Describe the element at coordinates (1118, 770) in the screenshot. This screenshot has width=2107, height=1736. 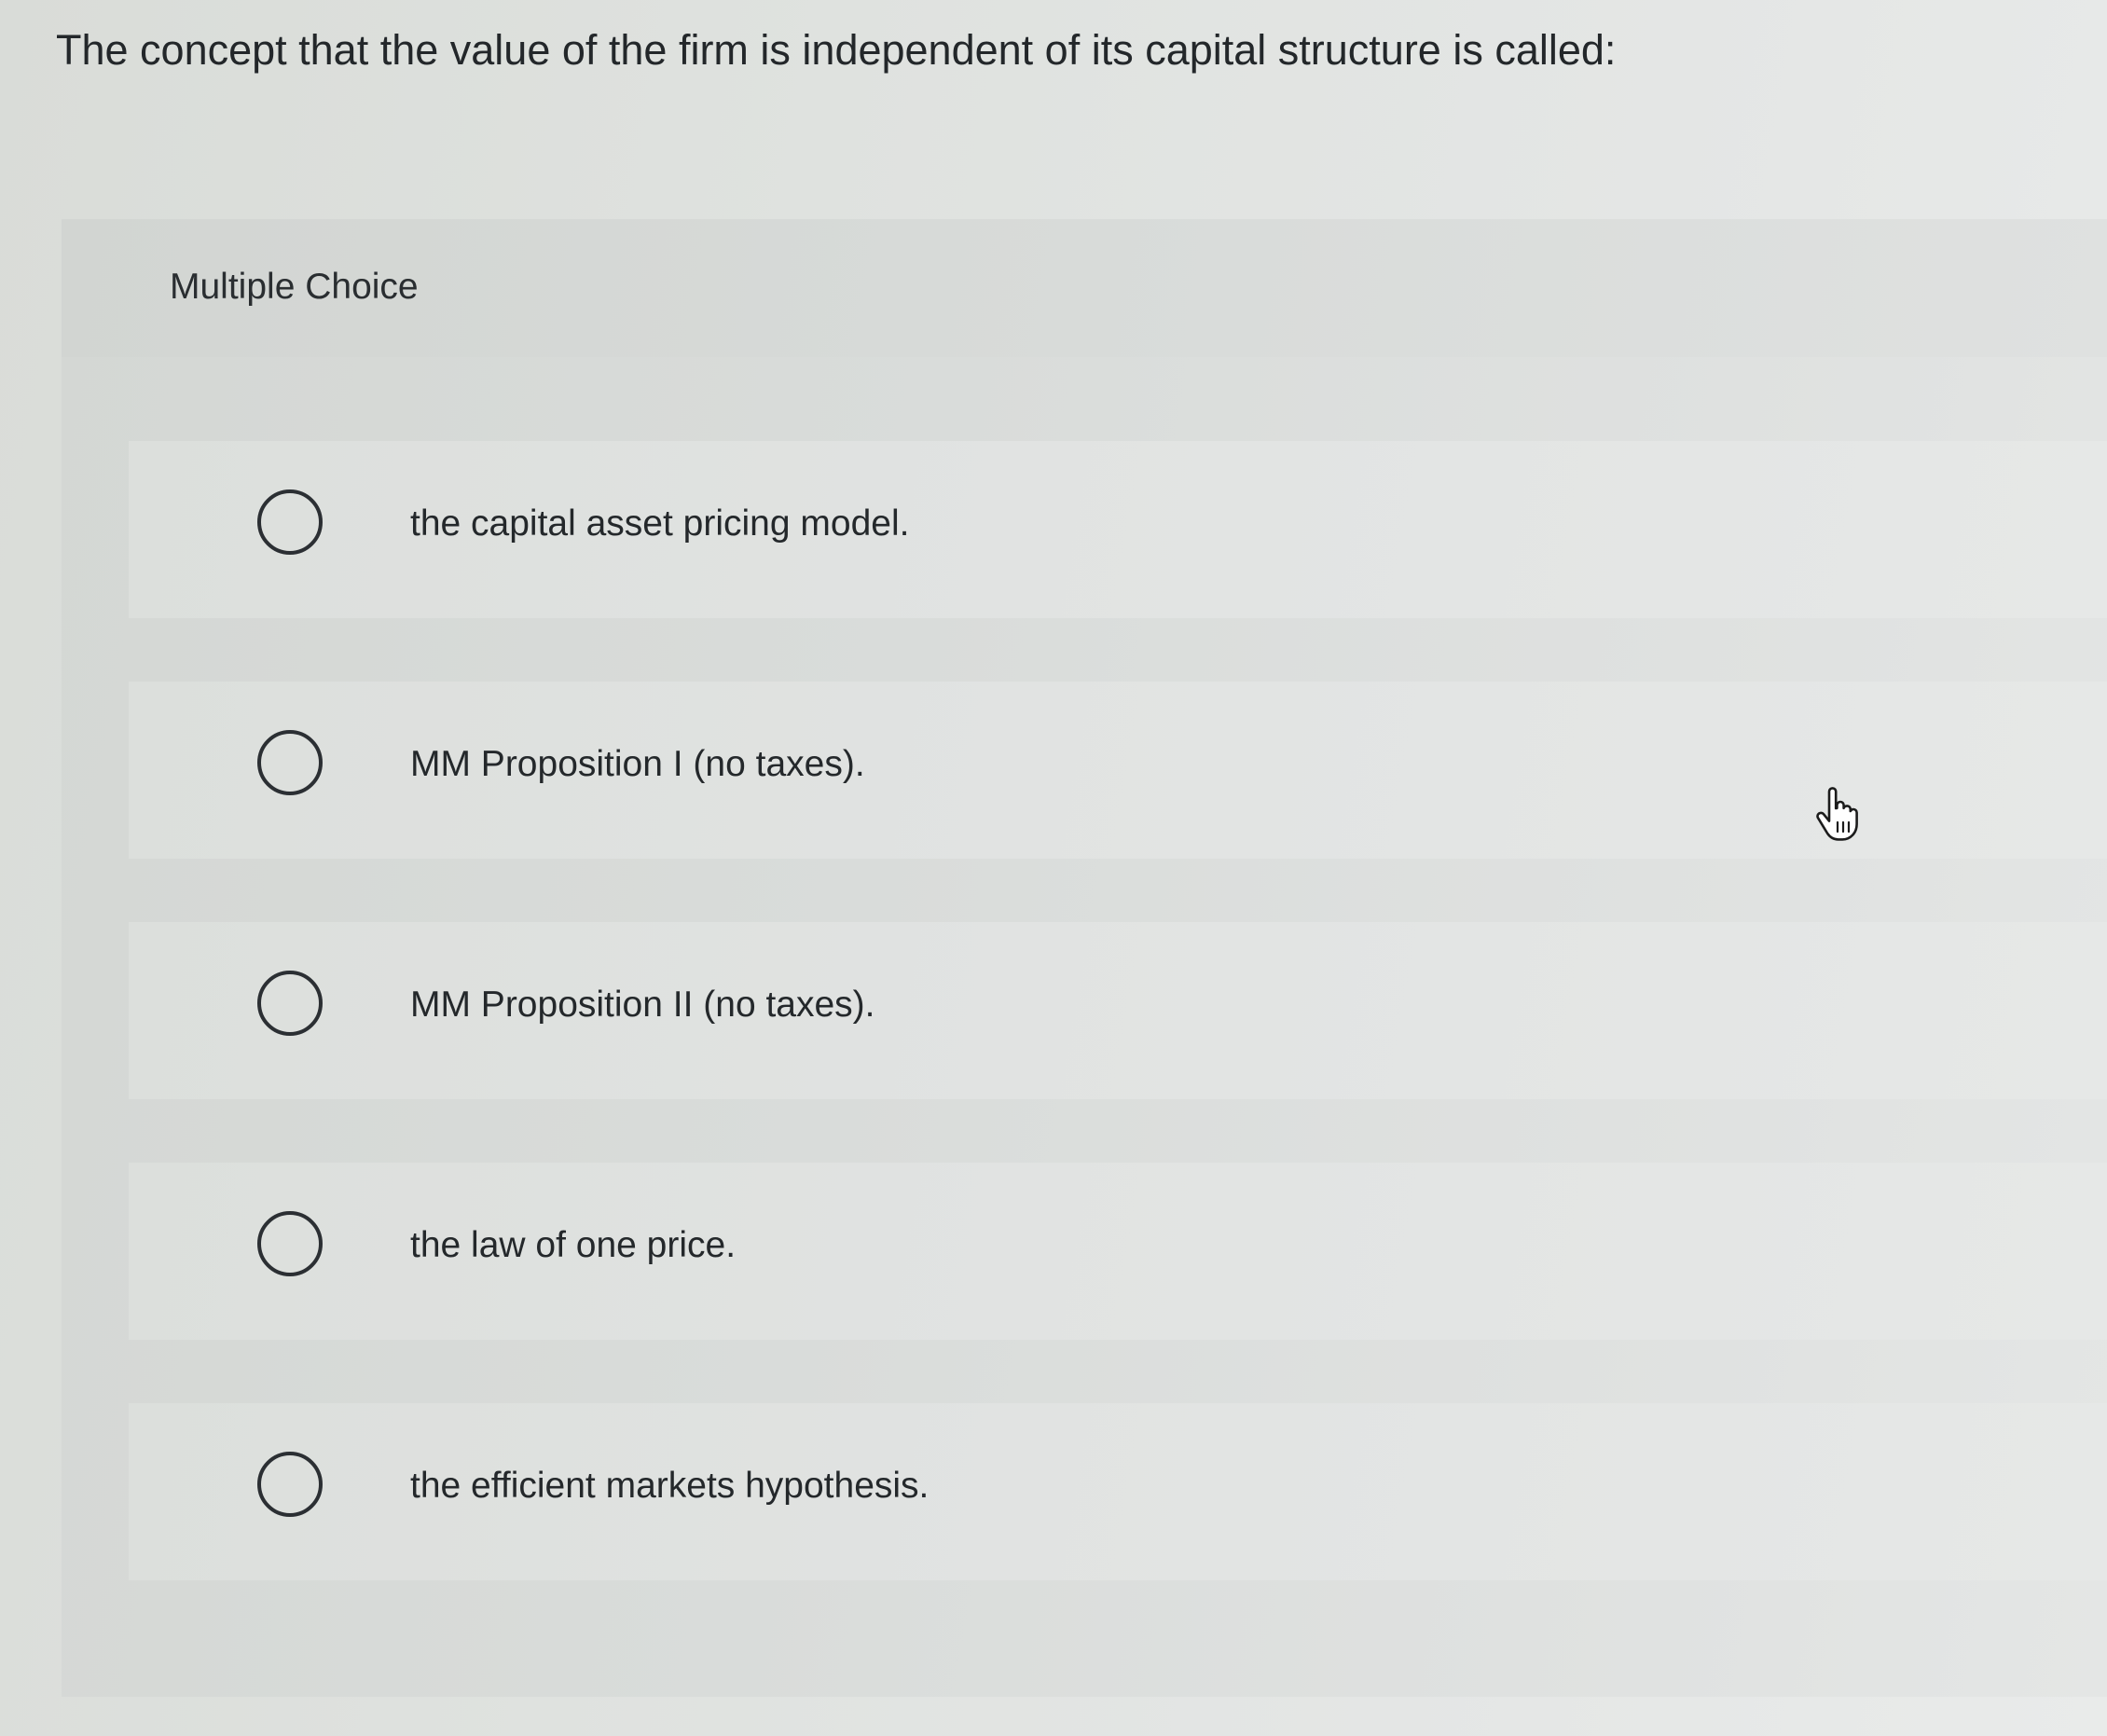
I see `answer-option-2: MM Proposition I (no taxes).` at that location.